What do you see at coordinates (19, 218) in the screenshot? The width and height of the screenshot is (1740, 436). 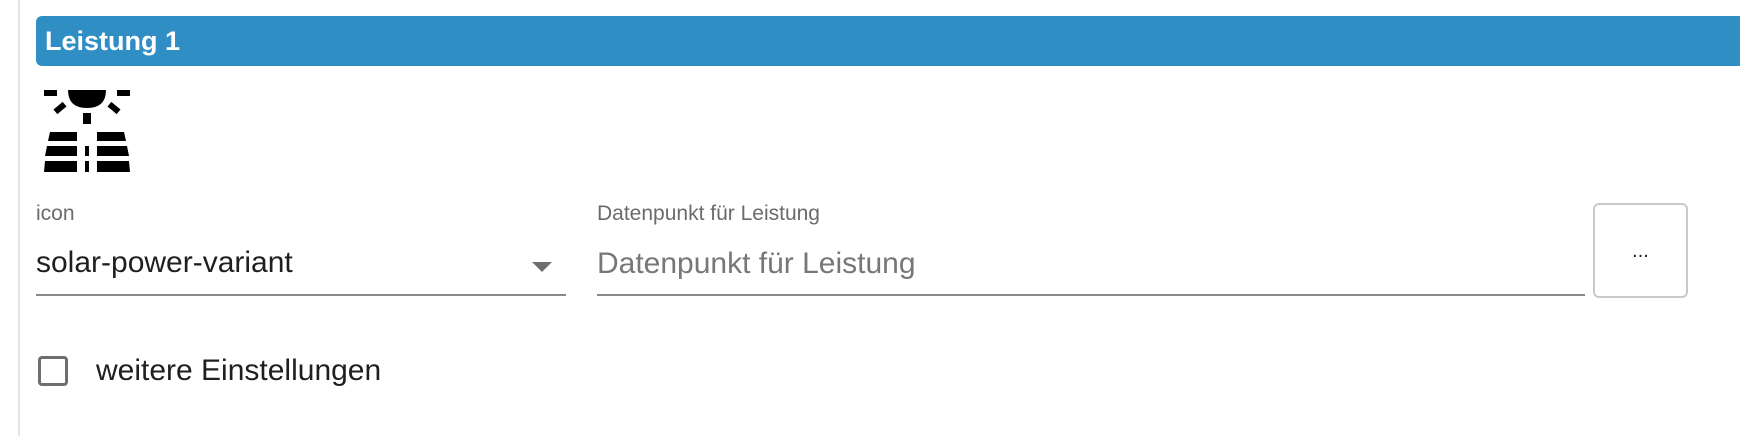 I see `left-border` at bounding box center [19, 218].